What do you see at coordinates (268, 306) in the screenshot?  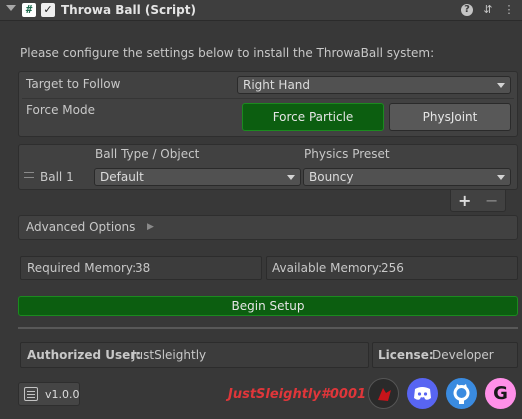 I see `begin-setup-button: Begin Setup` at bounding box center [268, 306].